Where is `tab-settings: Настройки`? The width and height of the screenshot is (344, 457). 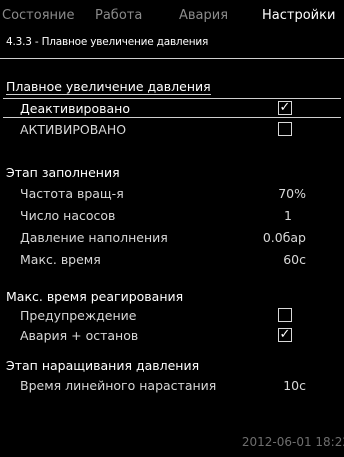
tab-settings: Настройки is located at coordinates (298, 15).